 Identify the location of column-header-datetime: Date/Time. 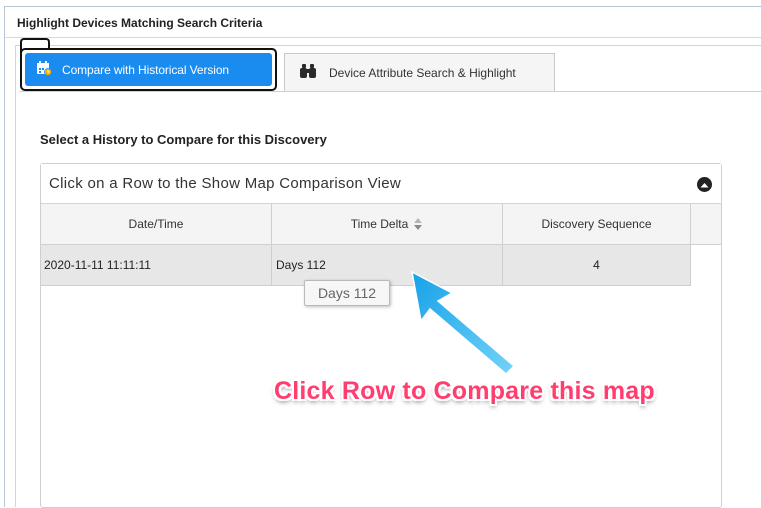
(156, 224).